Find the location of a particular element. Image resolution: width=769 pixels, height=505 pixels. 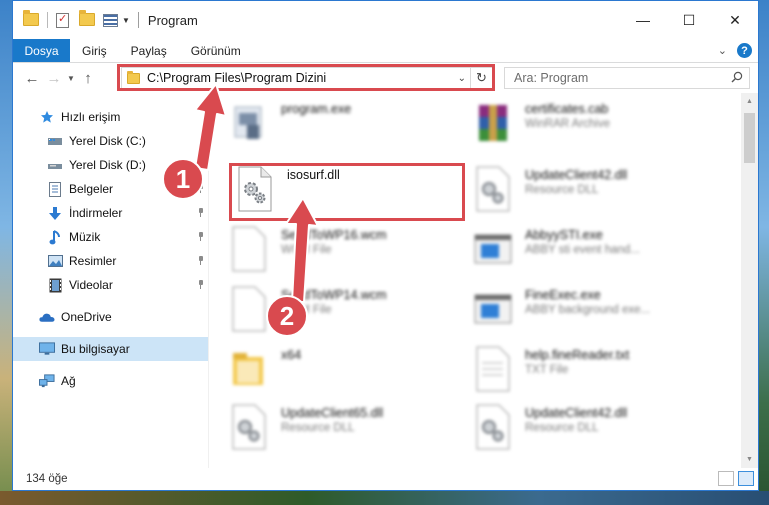

sidebar-item-local-disk-c: Yerel Disk (C:) is located at coordinates (110, 141).